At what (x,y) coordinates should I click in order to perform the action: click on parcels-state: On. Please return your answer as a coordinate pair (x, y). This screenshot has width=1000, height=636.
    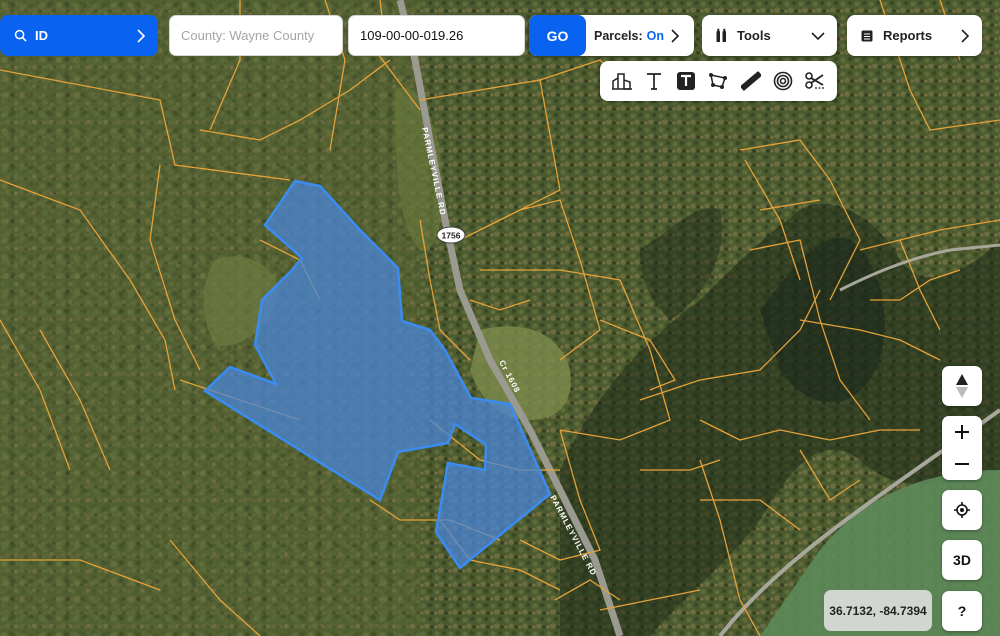
    Looking at the image, I should click on (655, 35).